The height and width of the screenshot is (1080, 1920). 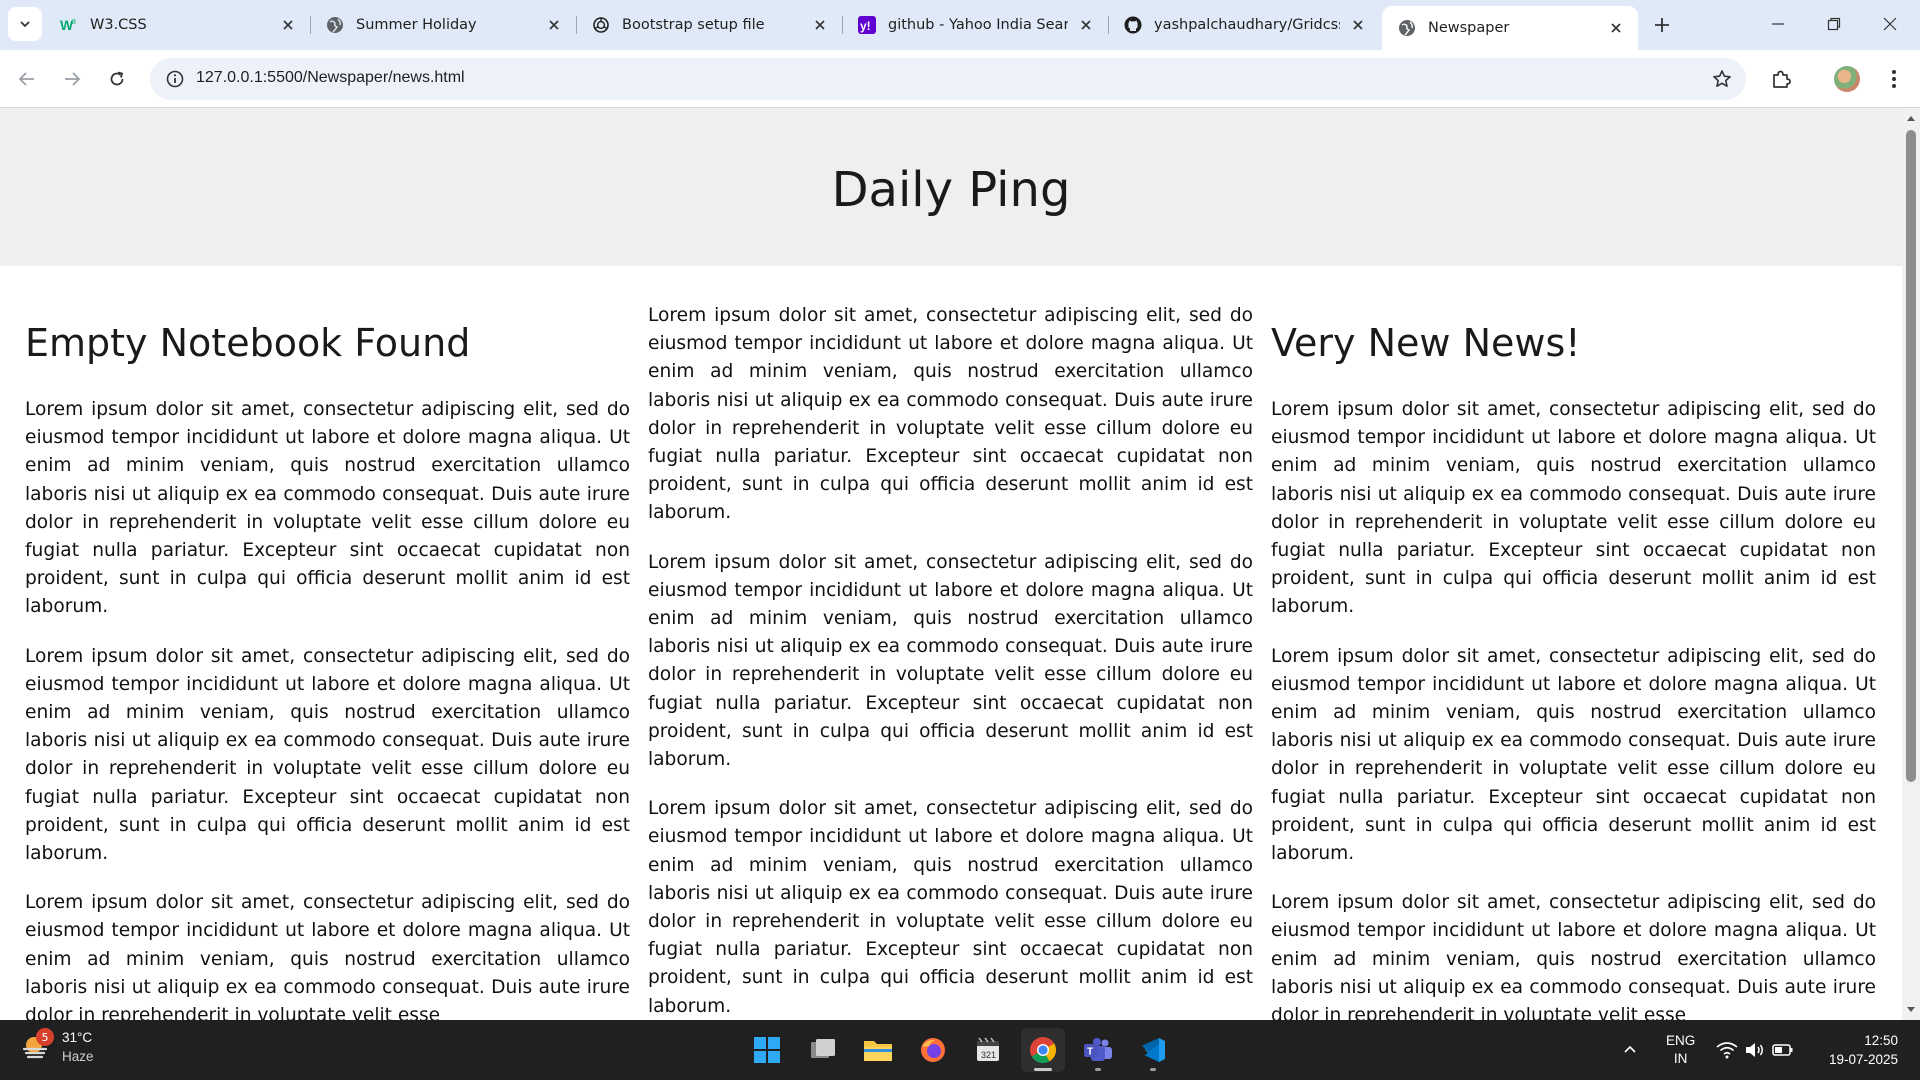 I want to click on svg-text: y!, so click(x=865, y=26).